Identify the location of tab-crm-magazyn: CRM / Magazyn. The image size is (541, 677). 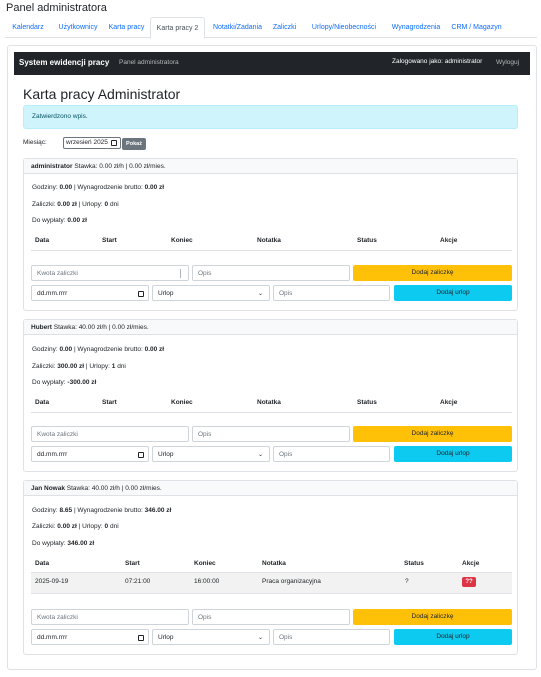
(476, 27).